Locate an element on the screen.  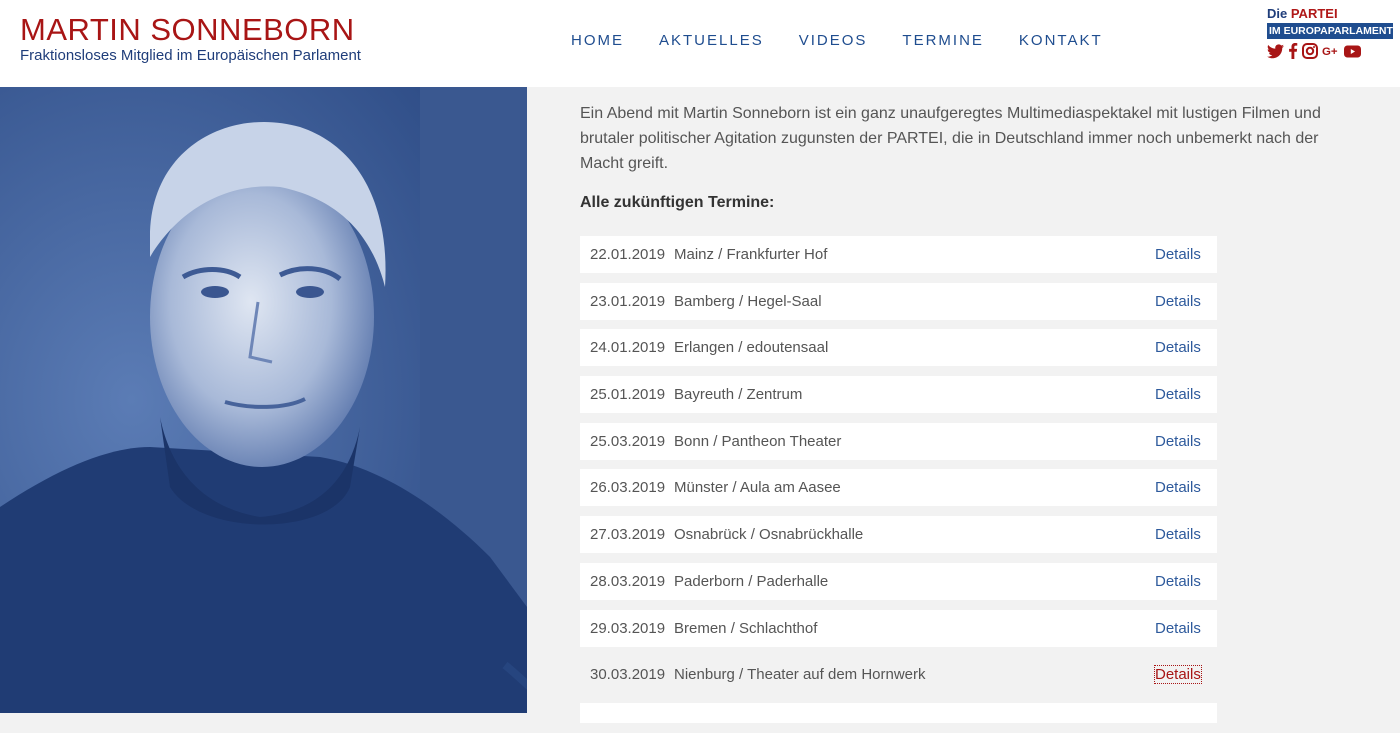
event-date: 28.03.2019 is located at coordinates (628, 581).